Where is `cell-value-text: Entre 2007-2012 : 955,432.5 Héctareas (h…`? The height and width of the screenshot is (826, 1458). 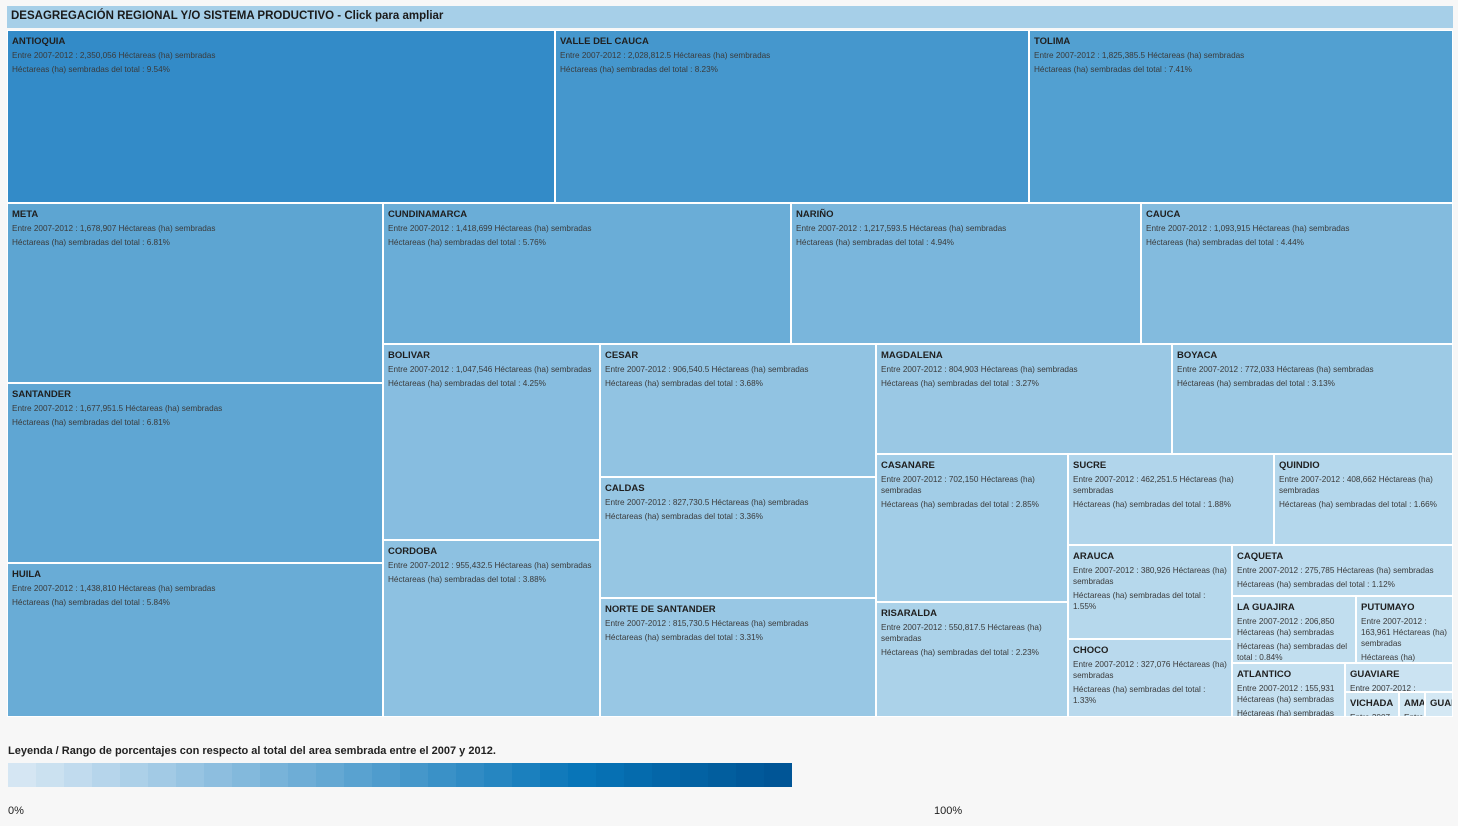
cell-value-text: Entre 2007-2012 : 955,432.5 Héctareas (h… is located at coordinates (490, 565).